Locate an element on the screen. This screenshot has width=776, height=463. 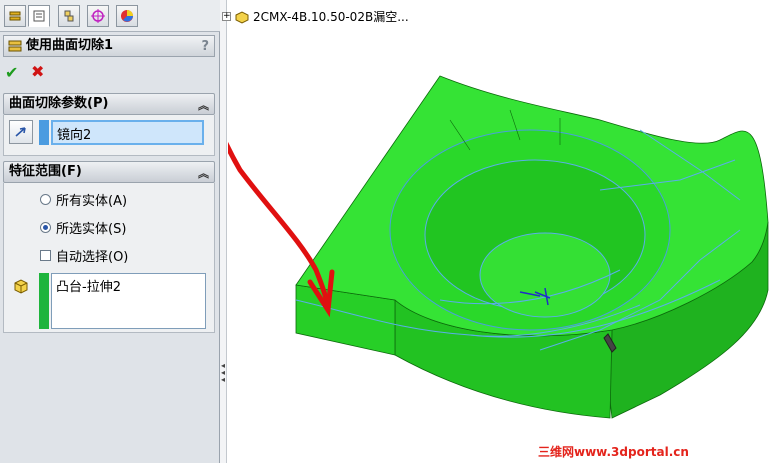
display-manager-icon is located at coordinates (127, 16).